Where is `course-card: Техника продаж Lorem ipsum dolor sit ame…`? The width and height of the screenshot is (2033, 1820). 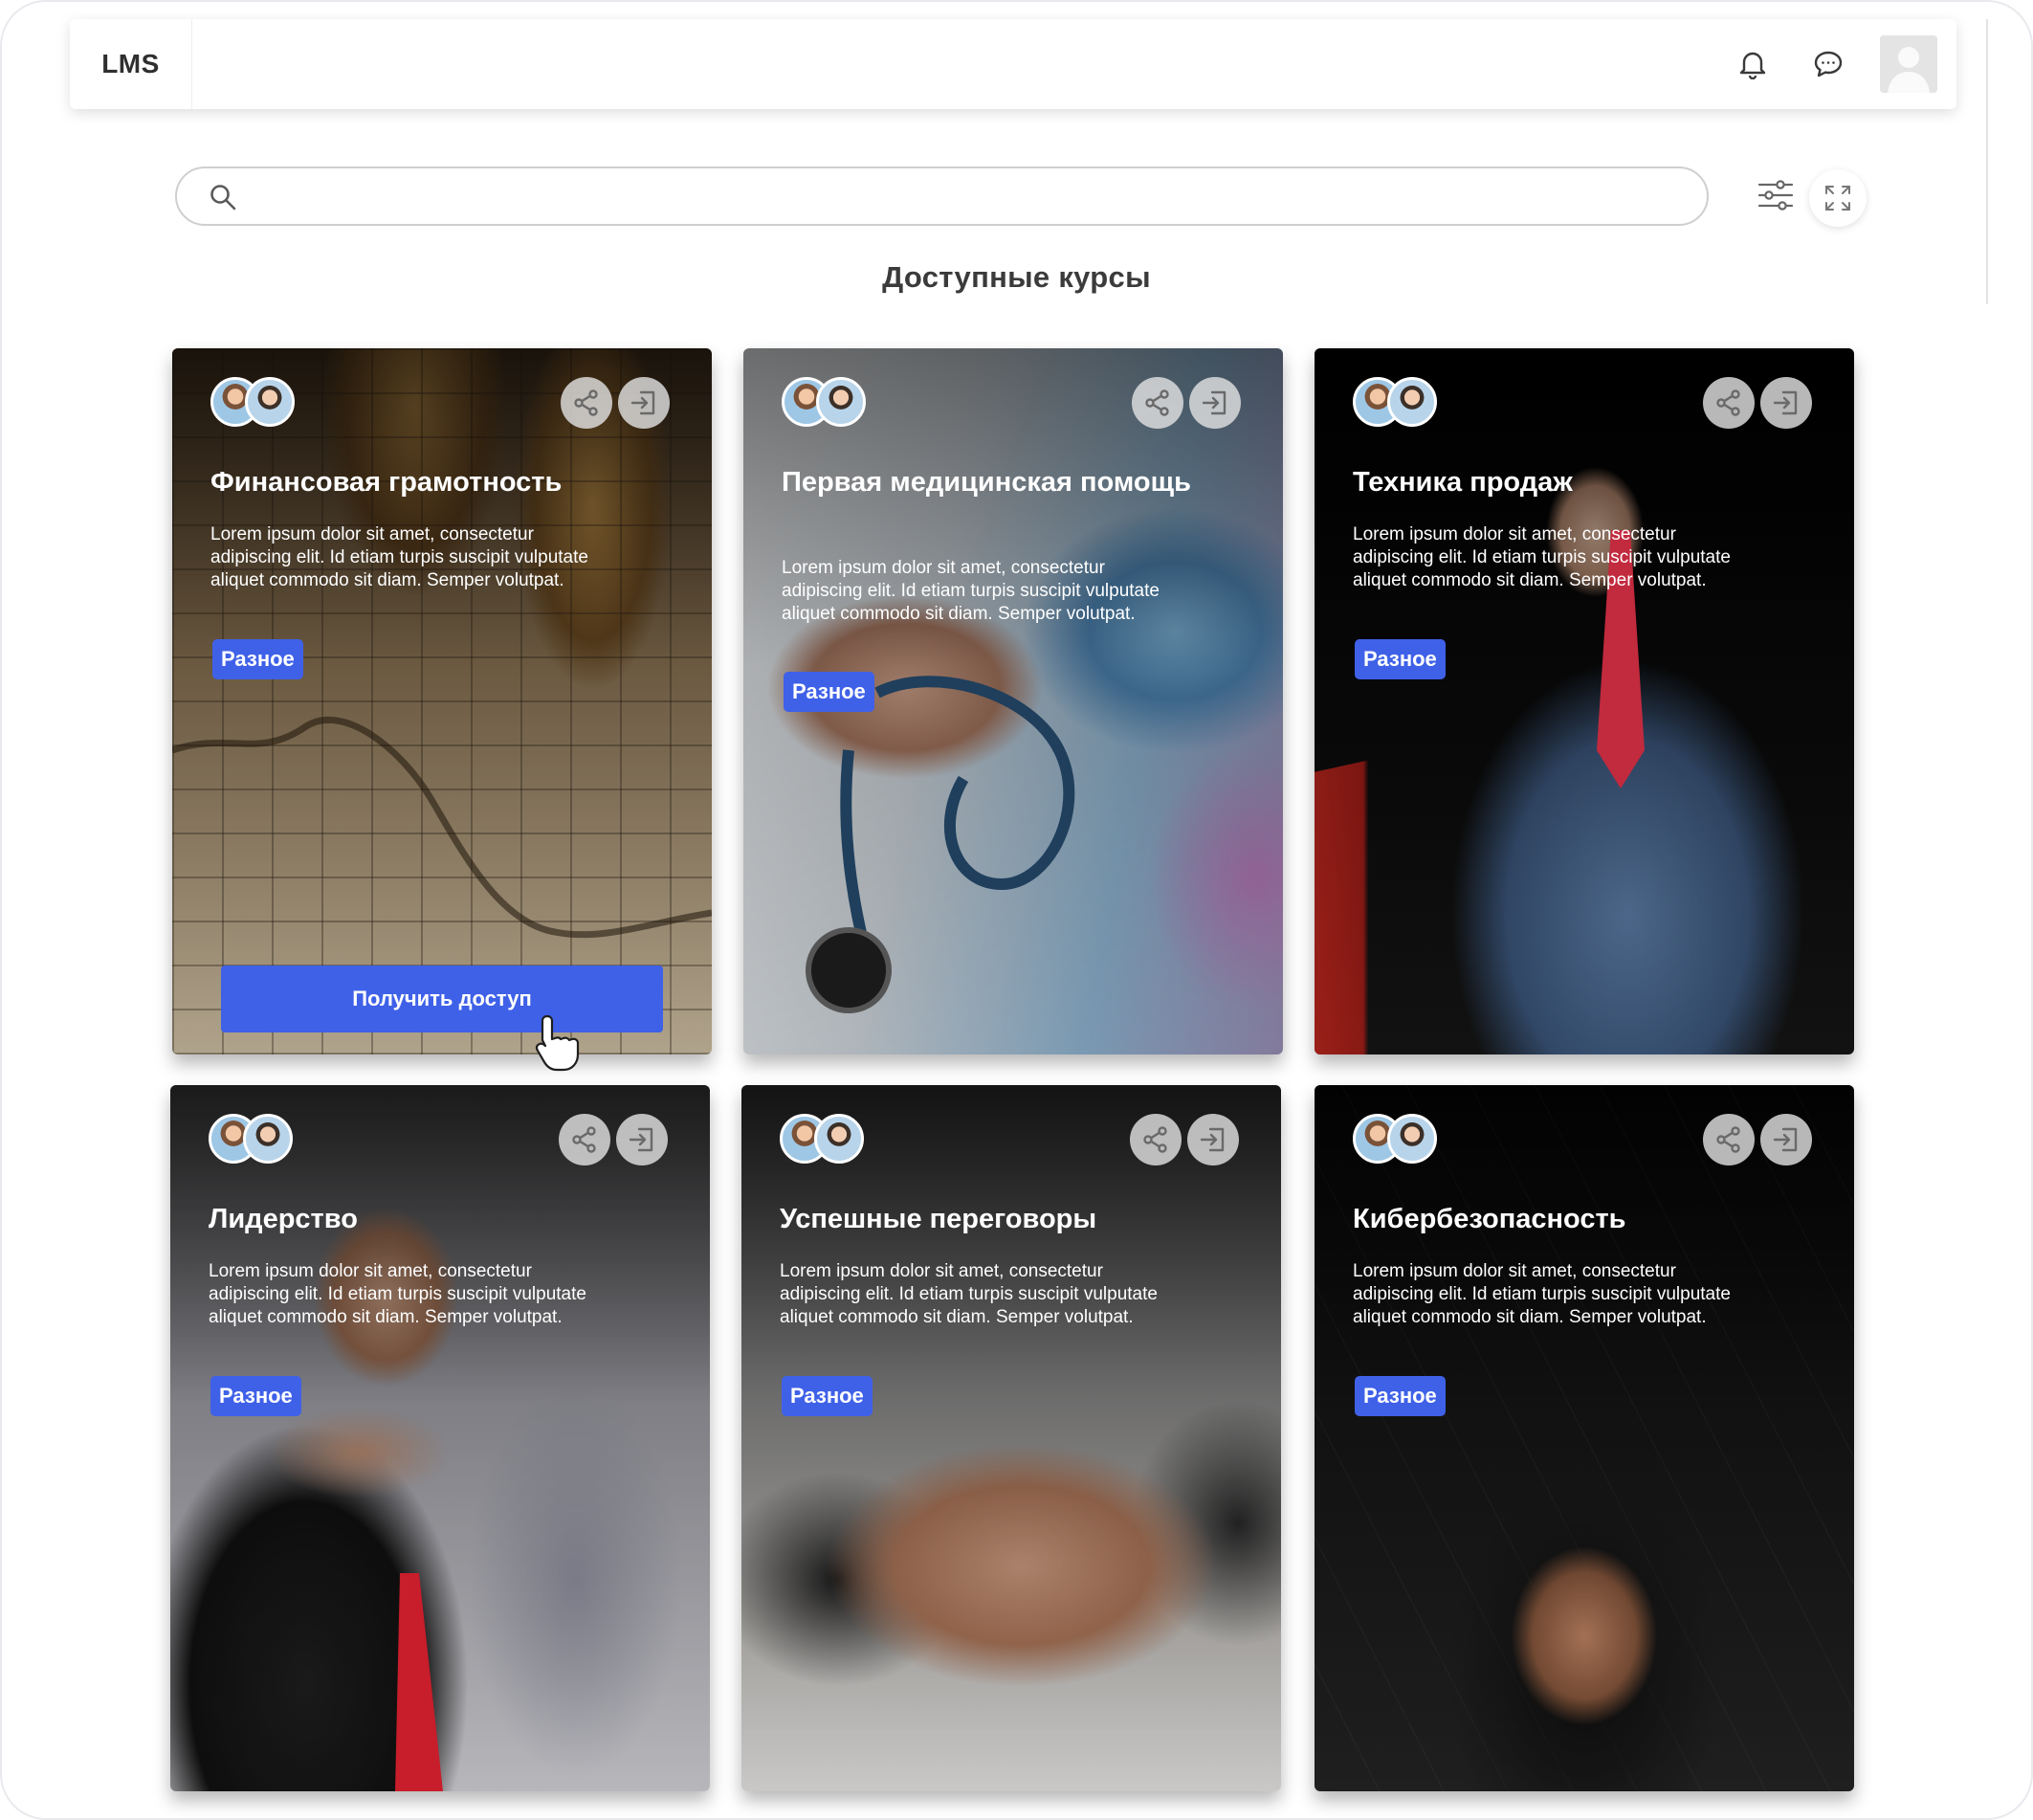
course-card: Техника продаж Lorem ipsum dolor sit ame… is located at coordinates (1584, 701).